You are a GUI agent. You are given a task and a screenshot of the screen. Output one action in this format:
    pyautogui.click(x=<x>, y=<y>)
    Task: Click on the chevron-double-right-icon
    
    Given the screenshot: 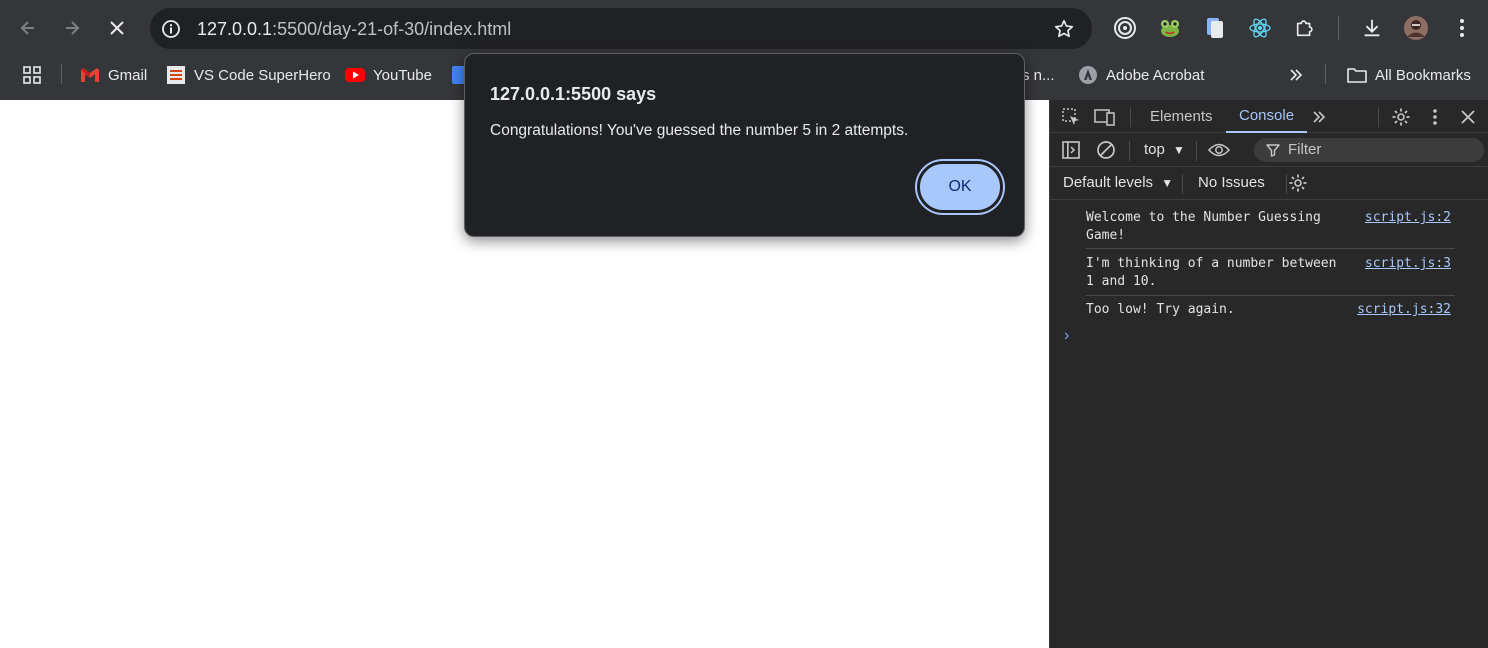 What is the action you would take?
    pyautogui.click(x=1296, y=75)
    